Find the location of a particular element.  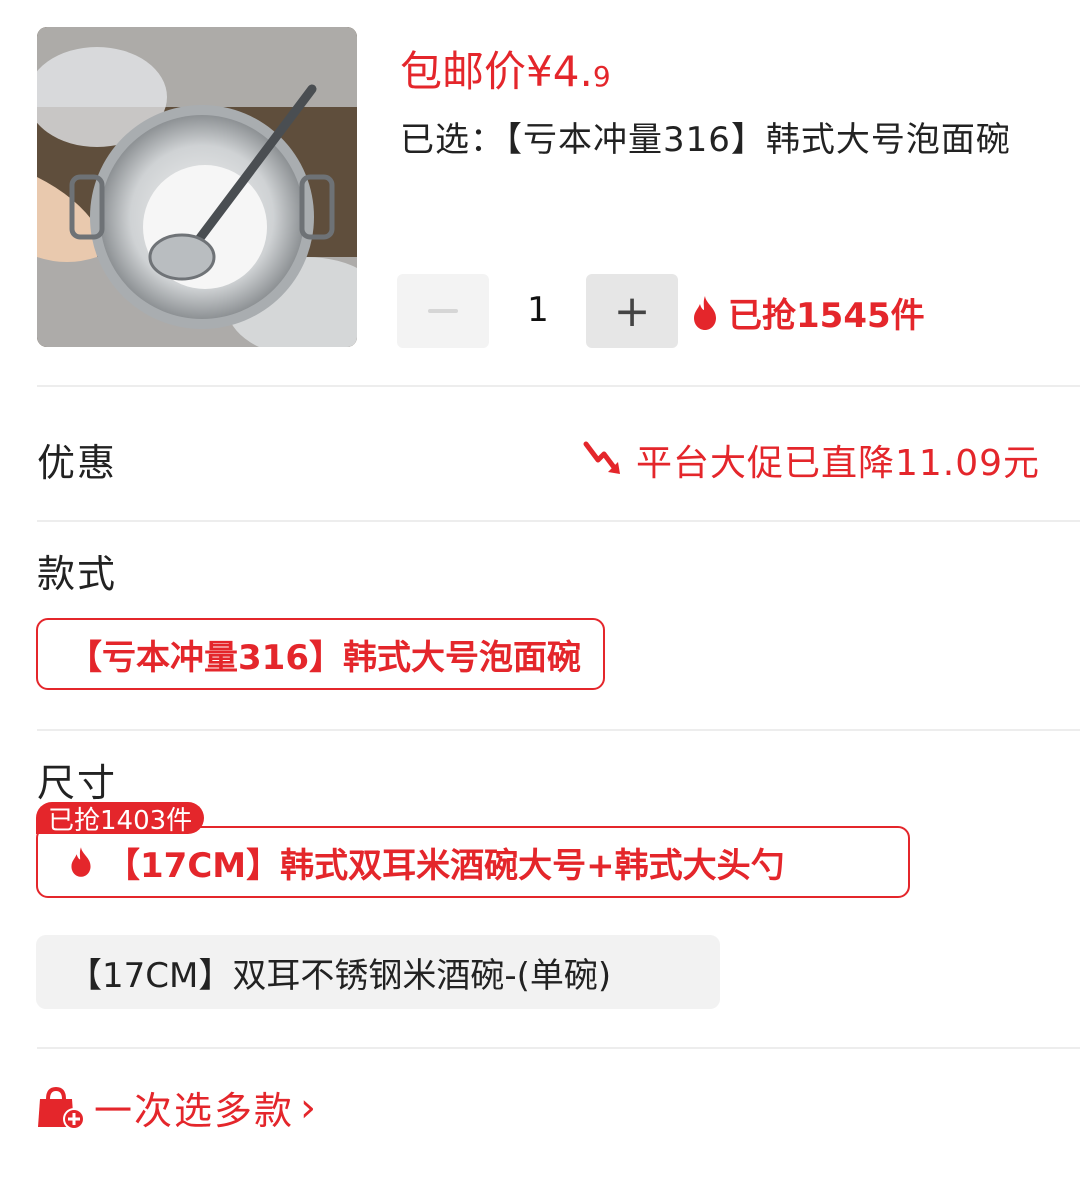

price: 包邮价 ¥ 4. 9 is located at coordinates (505, 68).